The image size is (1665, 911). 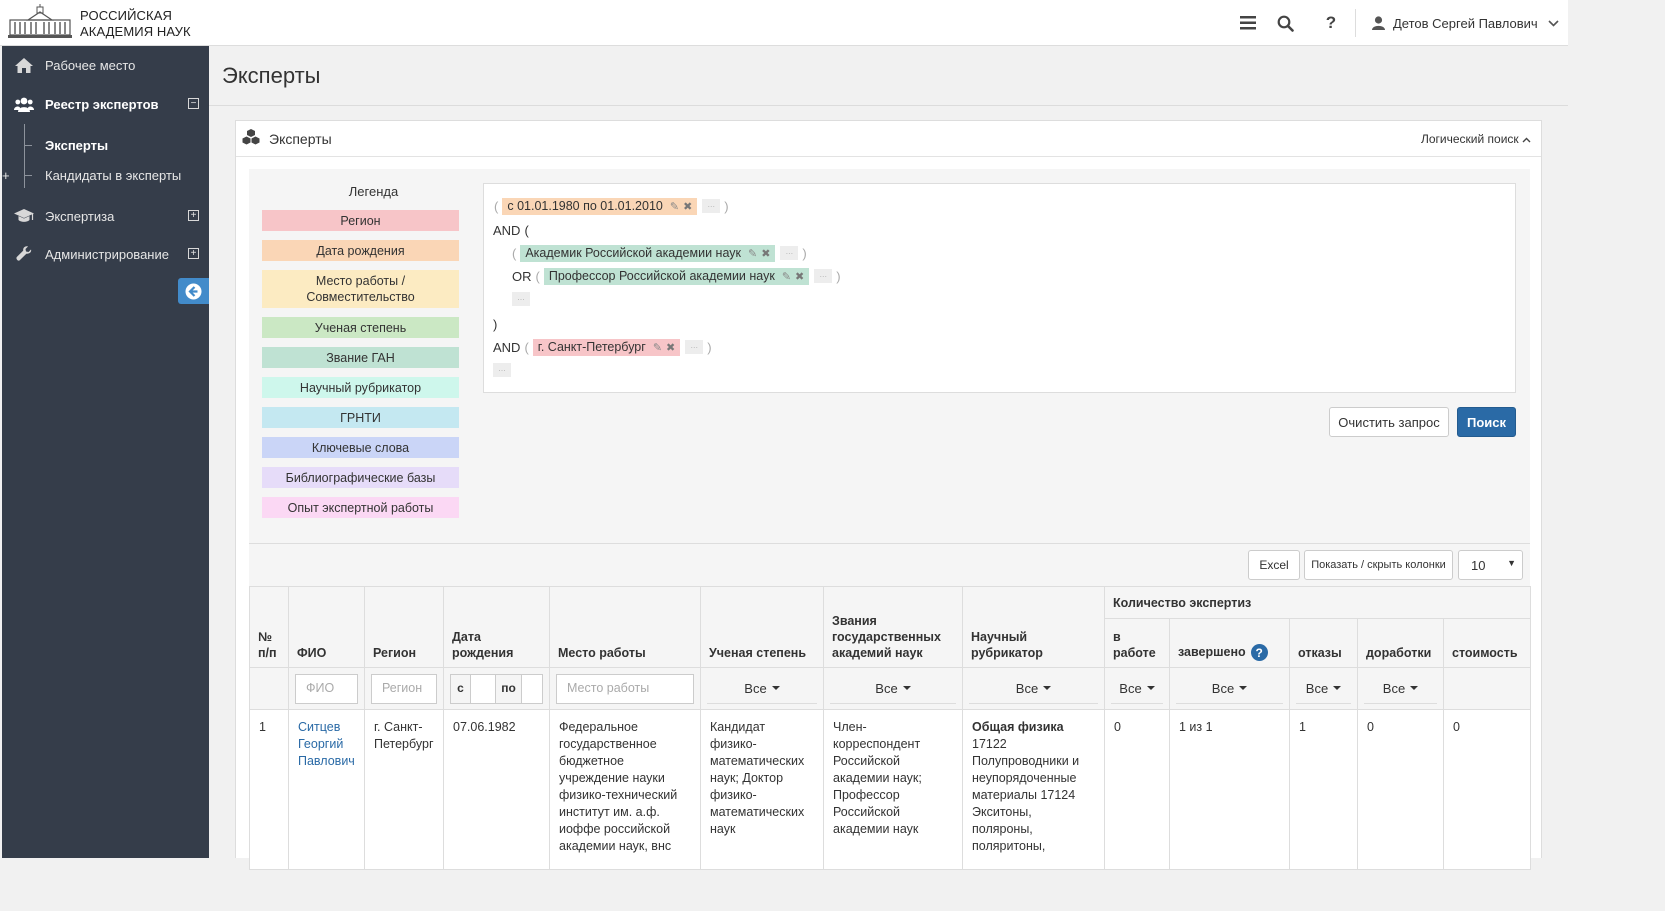 What do you see at coordinates (193, 291) in the screenshot?
I see `collapse-sidebar-button` at bounding box center [193, 291].